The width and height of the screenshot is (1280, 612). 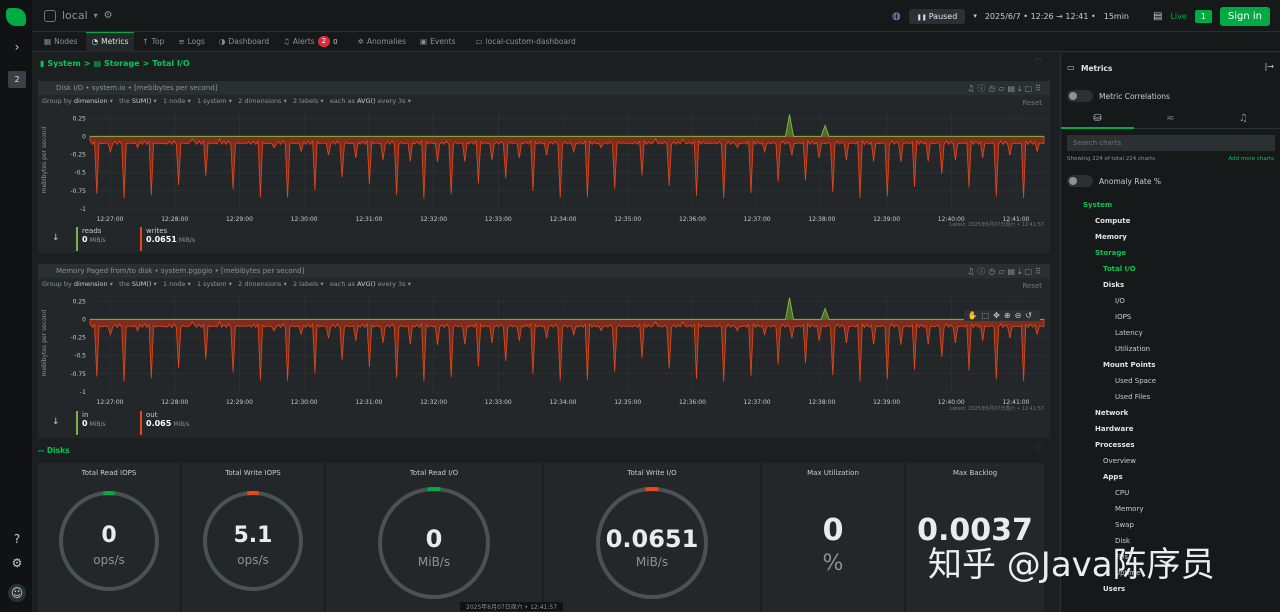 What do you see at coordinates (1132, 397) in the screenshot?
I see `tree-item: Used Files` at bounding box center [1132, 397].